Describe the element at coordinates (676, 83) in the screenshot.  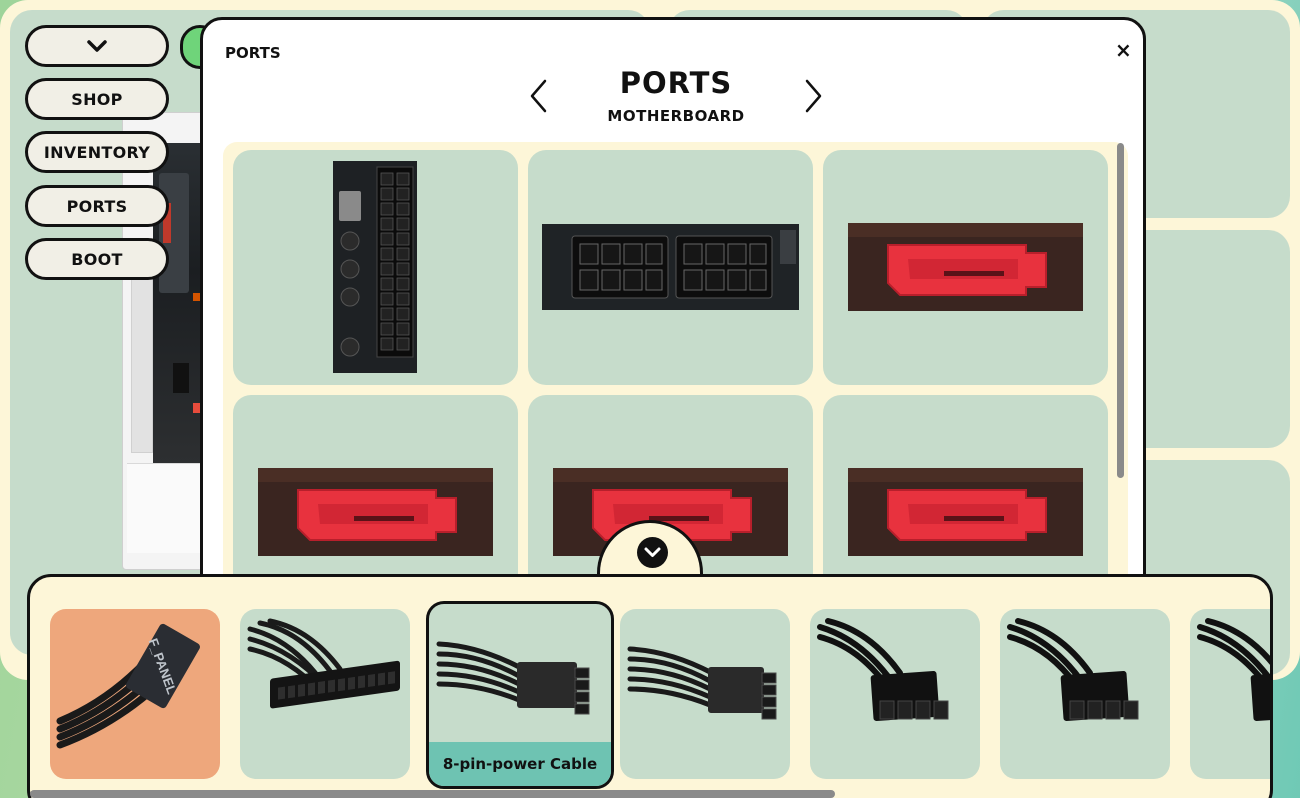
I see `modal-title: PORTS` at that location.